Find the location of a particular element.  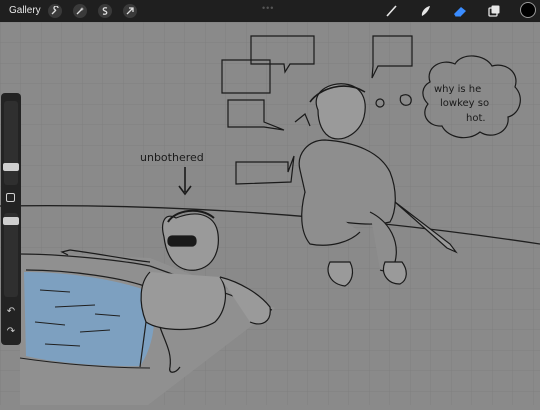

thought-text-line1: why is he is located at coordinates (457, 89).